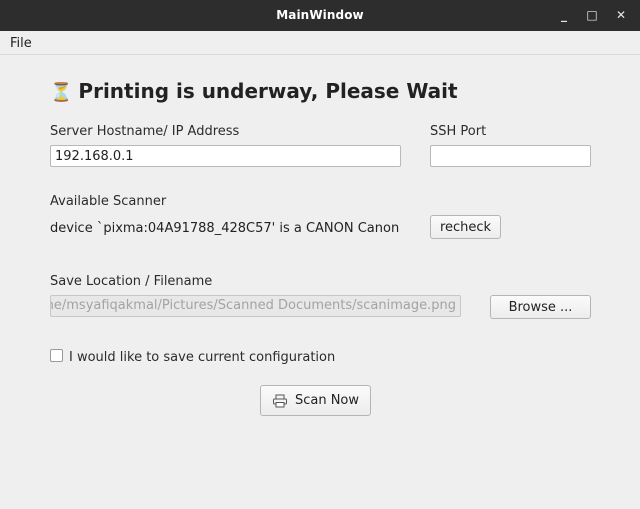 This screenshot has height=509, width=640. I want to click on save-location-label: Save Location / Filename, so click(131, 281).